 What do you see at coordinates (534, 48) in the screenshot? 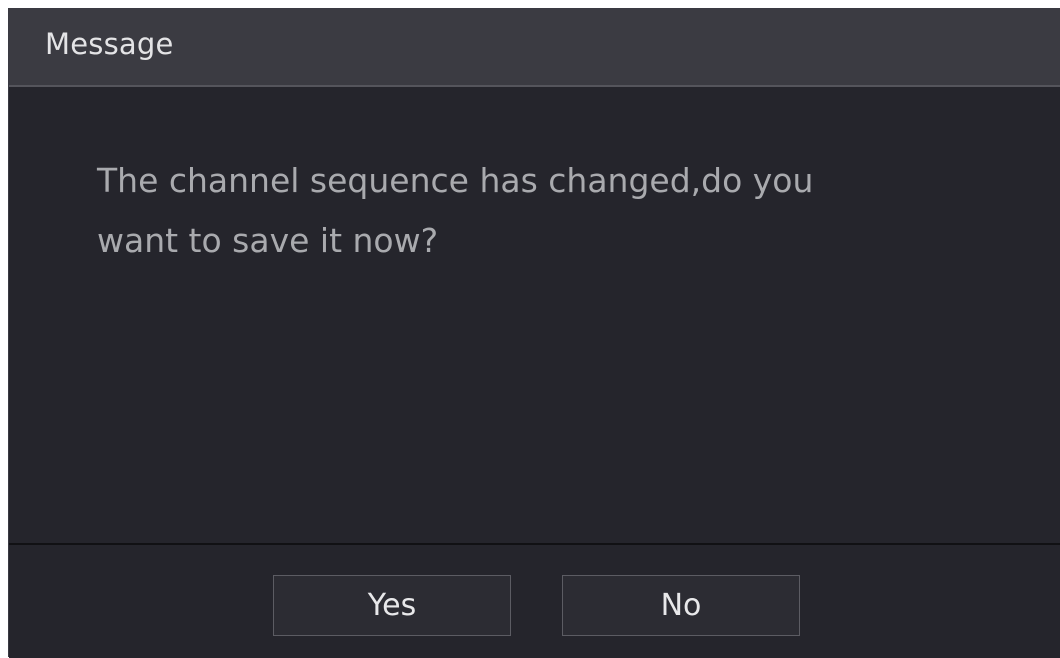
I see `dialog-title-bar: Message` at bounding box center [534, 48].